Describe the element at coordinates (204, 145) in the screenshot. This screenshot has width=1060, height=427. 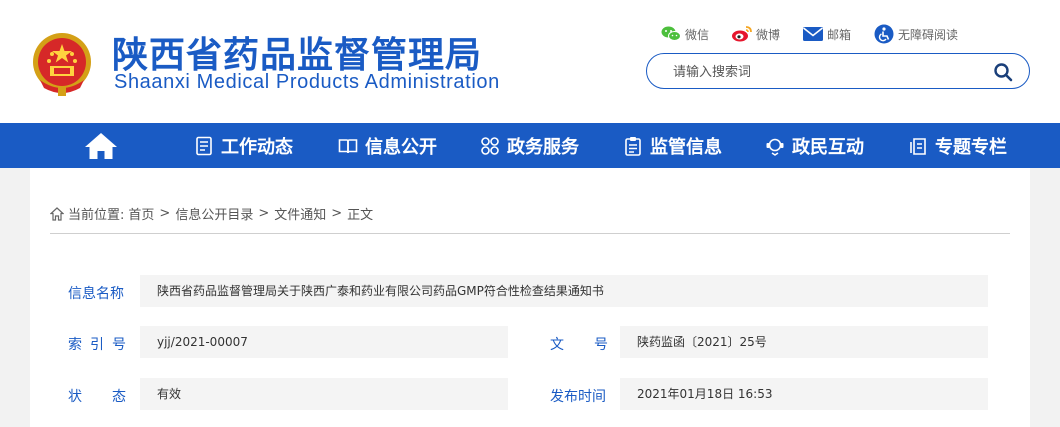
I see `document-list-icon` at that location.